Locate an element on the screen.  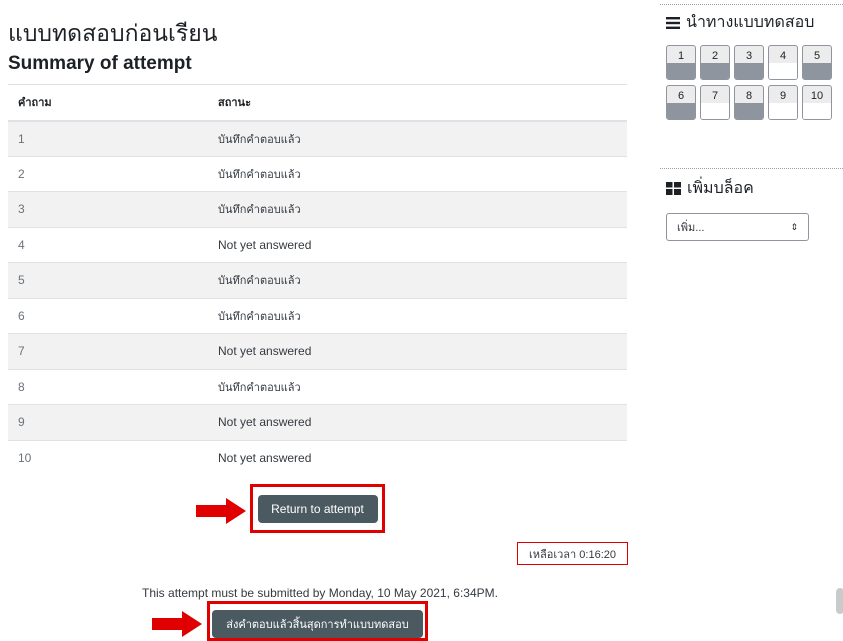
scrollbar-thumb is located at coordinates (839, 601).